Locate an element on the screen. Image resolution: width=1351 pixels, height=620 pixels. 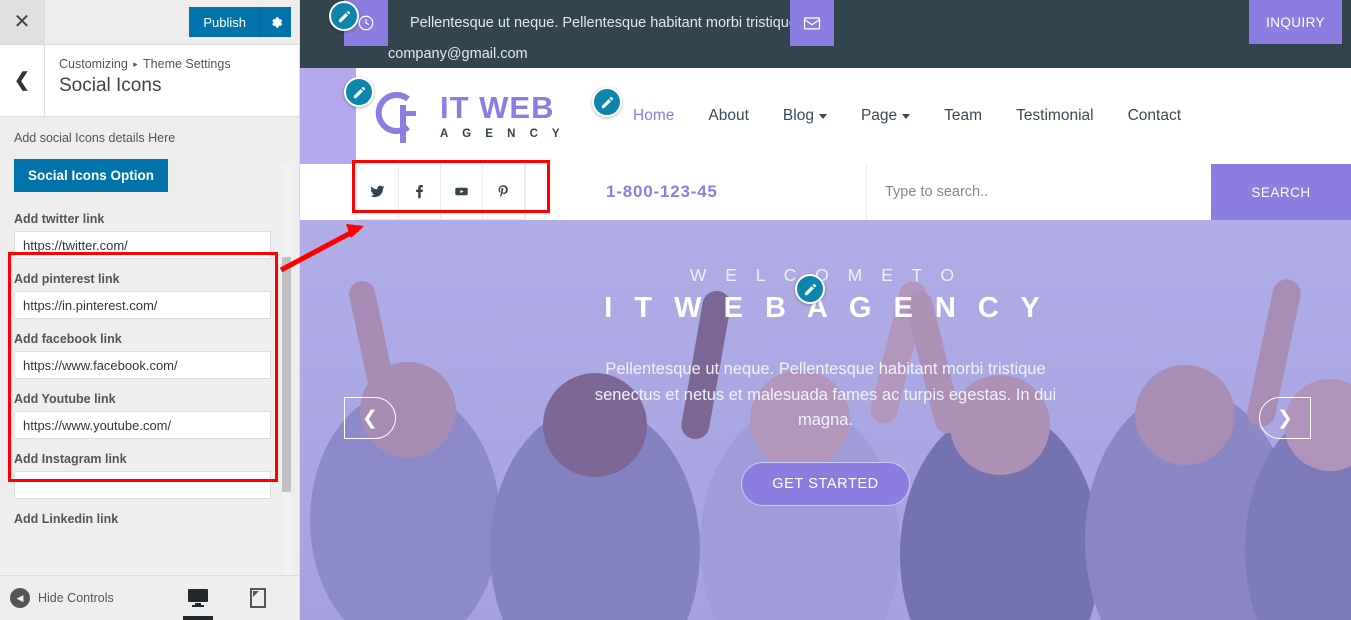
pinterest-link-input is located at coordinates (142, 305).